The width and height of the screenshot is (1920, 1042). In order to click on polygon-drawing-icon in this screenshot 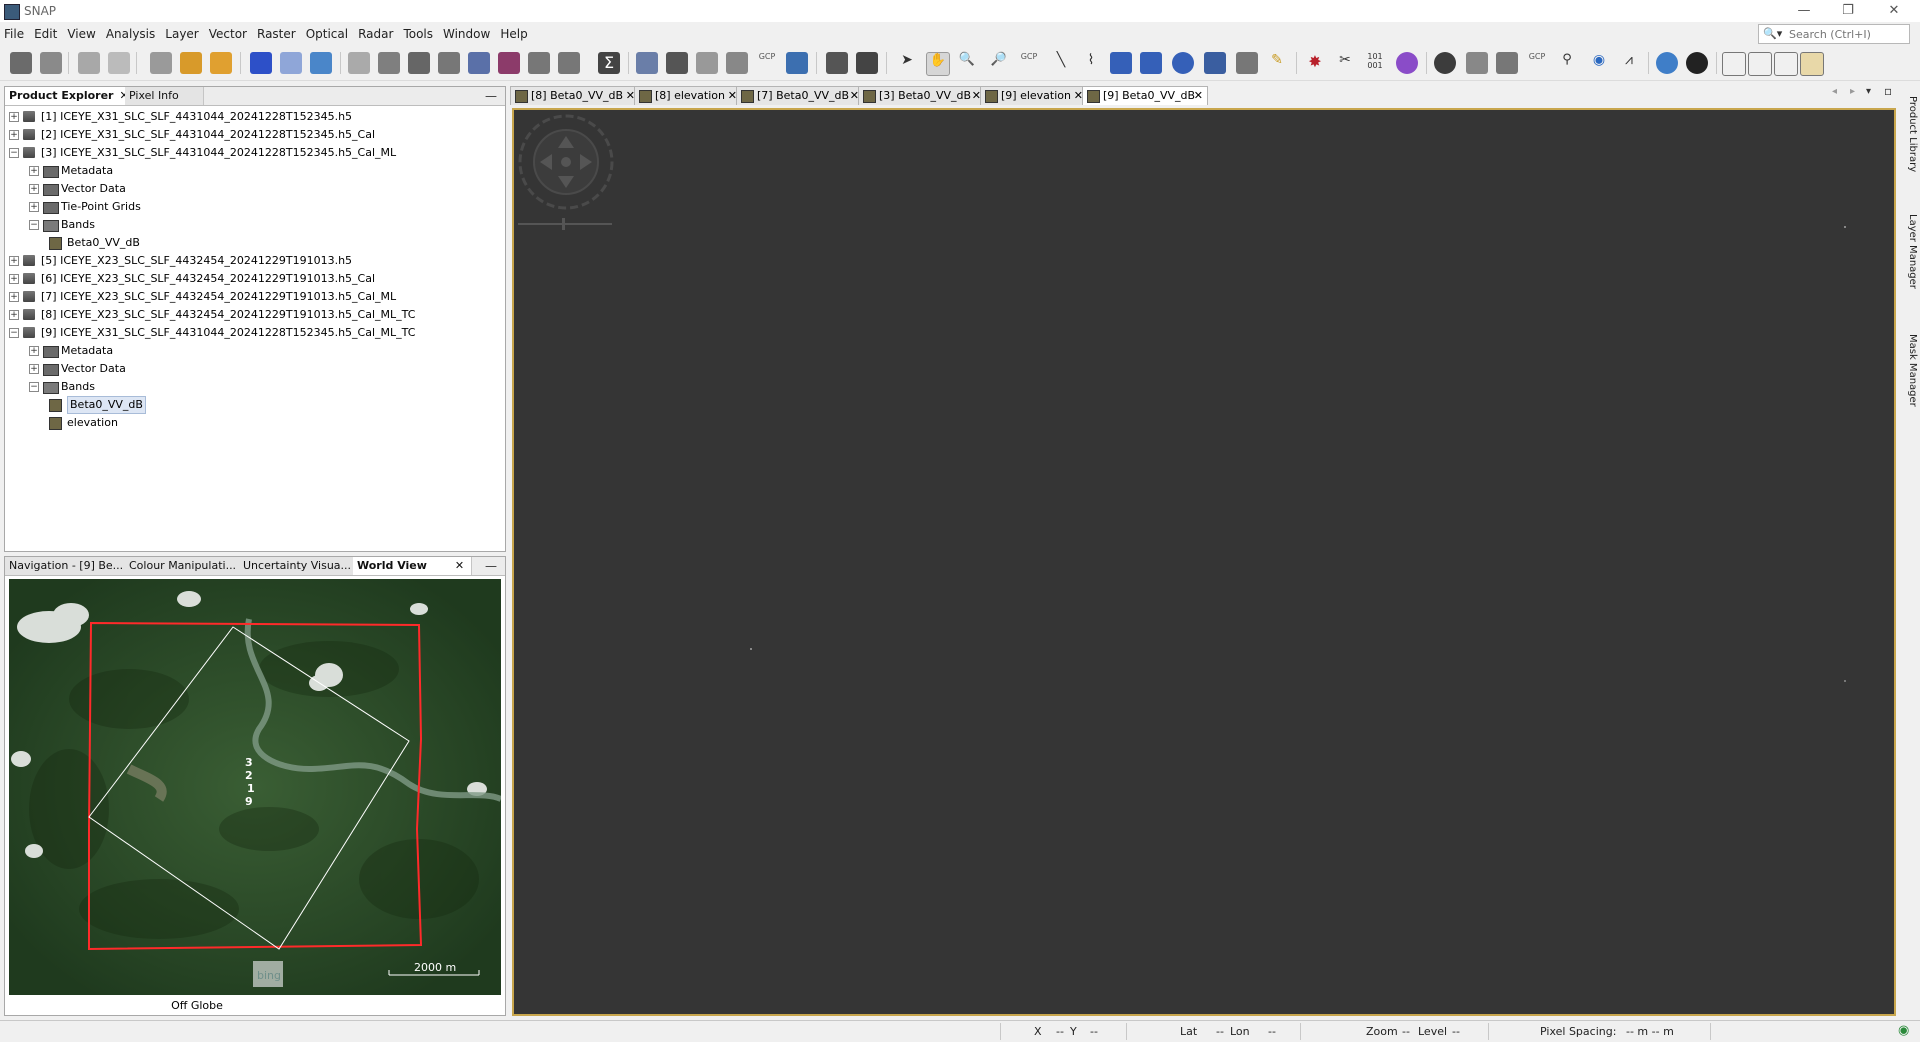, I will do `click(1151, 63)`.